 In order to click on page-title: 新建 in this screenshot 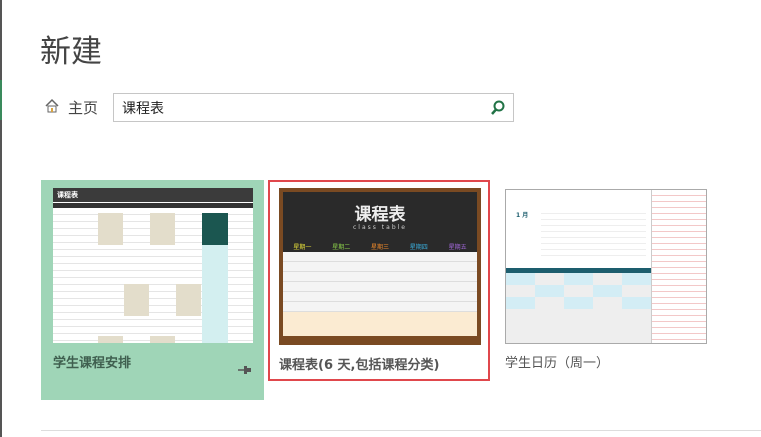, I will do `click(71, 52)`.